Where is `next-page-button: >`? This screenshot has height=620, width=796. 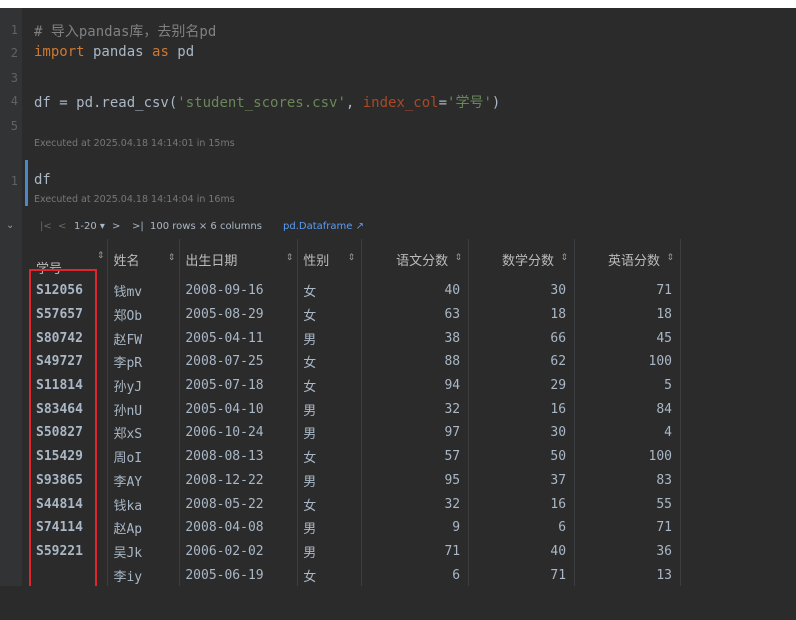
next-page-button: > is located at coordinates (116, 226).